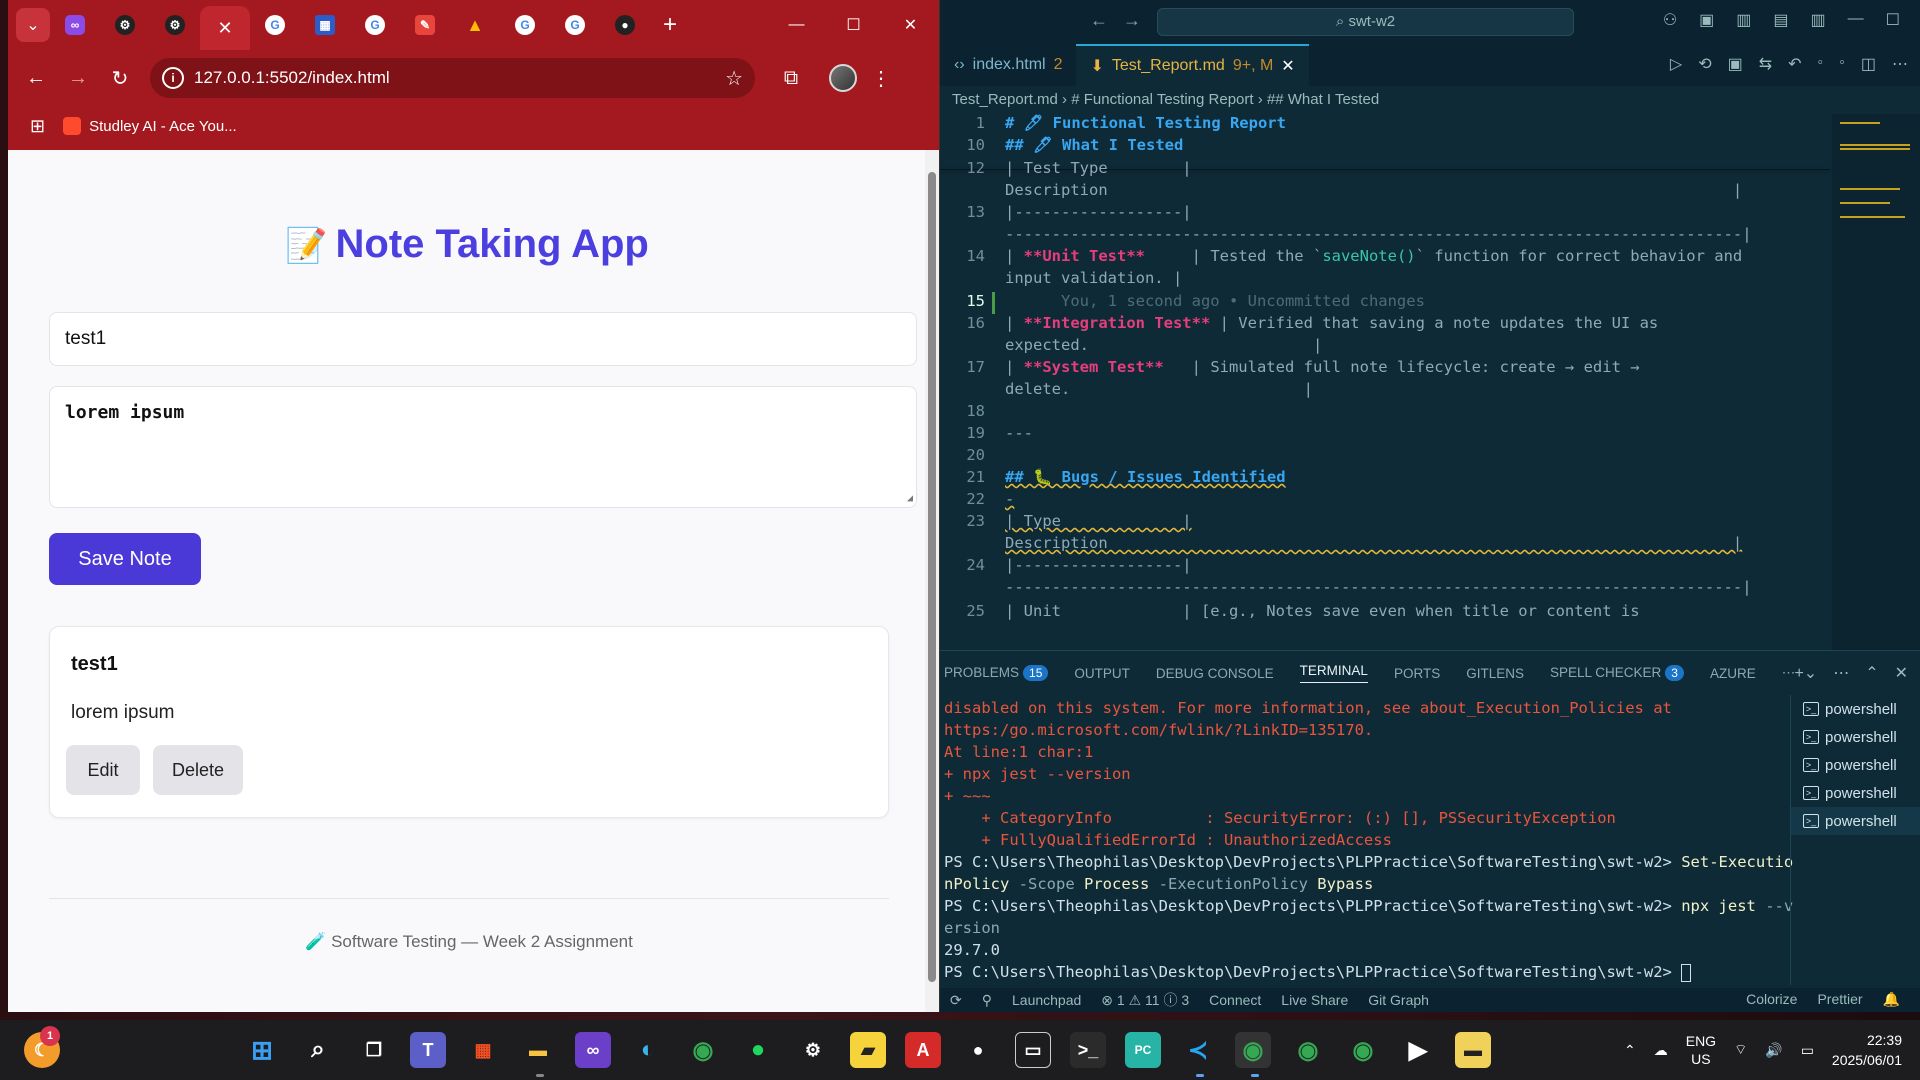 The width and height of the screenshot is (1920, 1080). Describe the element at coordinates (1868, 64) in the screenshot. I see `split-editor-icon: ◫` at that location.